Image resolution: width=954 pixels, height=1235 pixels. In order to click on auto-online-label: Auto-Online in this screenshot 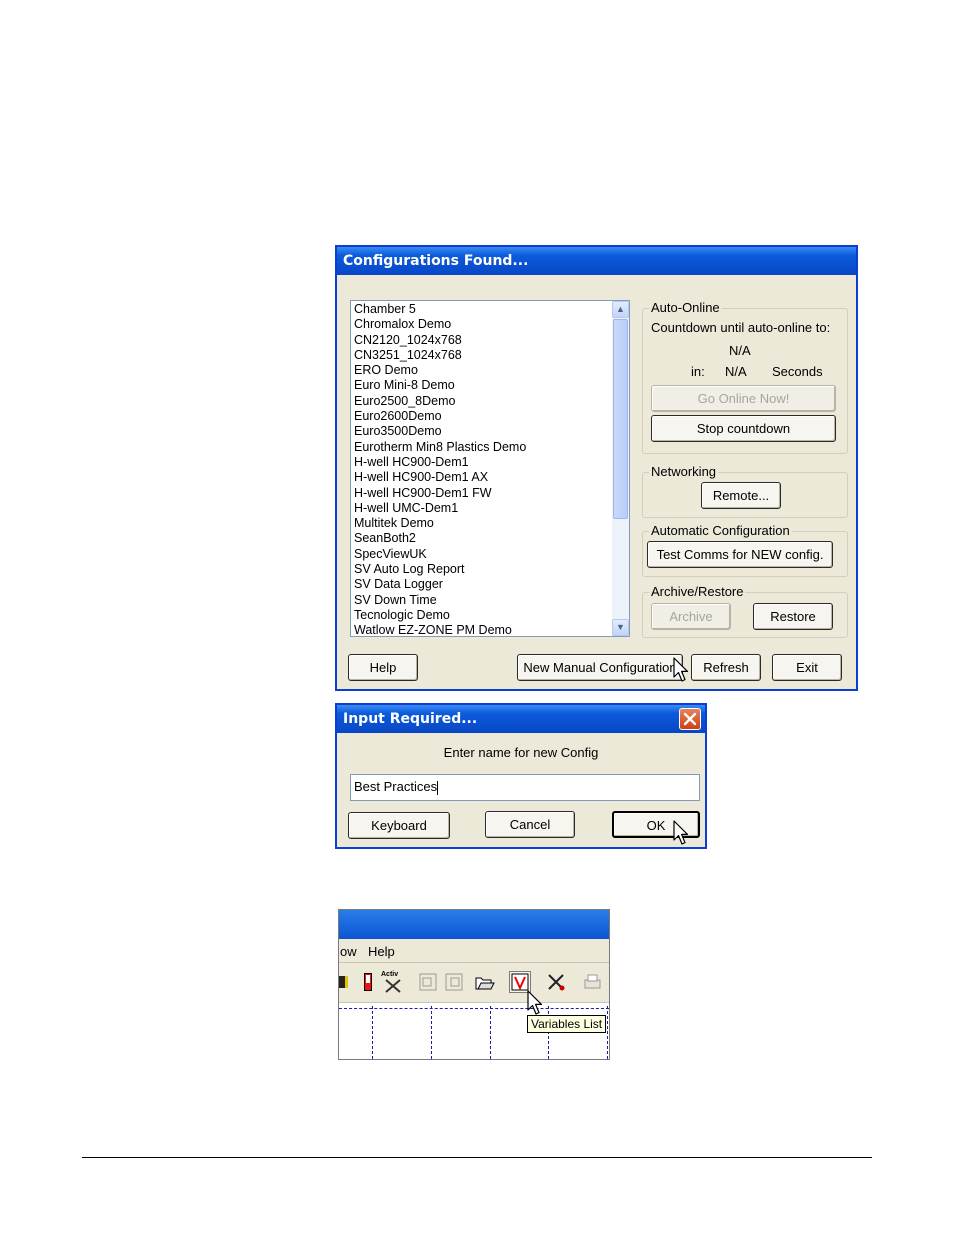, I will do `click(685, 307)`.